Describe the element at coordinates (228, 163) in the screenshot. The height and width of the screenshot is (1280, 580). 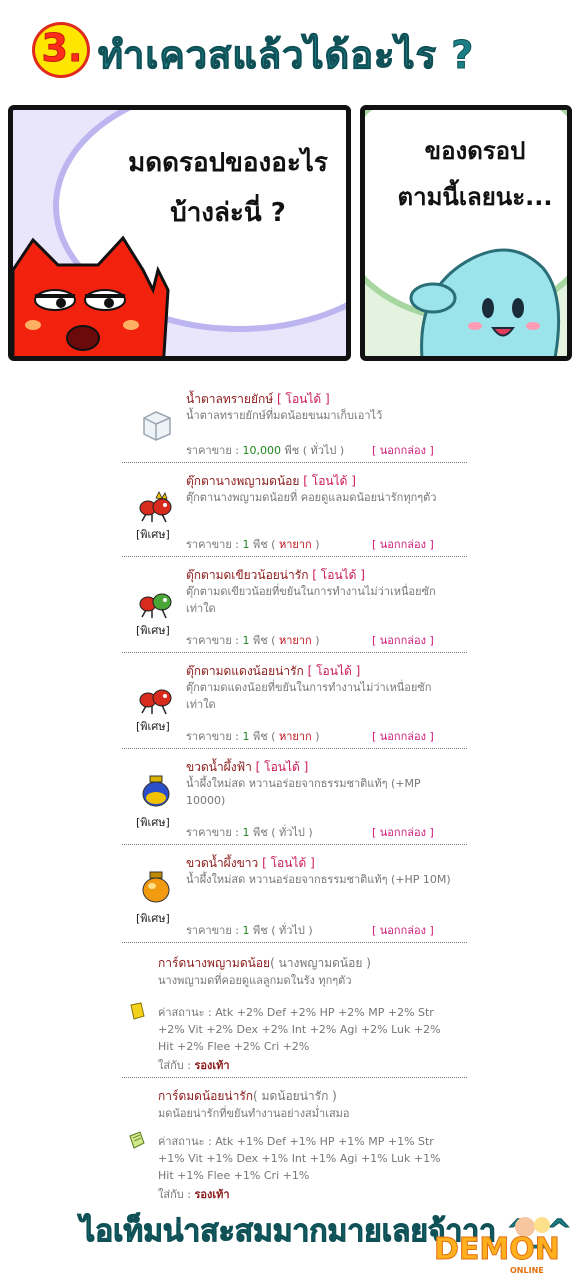
I see `speech-left-line1: มดดรอปของอะไร` at that location.